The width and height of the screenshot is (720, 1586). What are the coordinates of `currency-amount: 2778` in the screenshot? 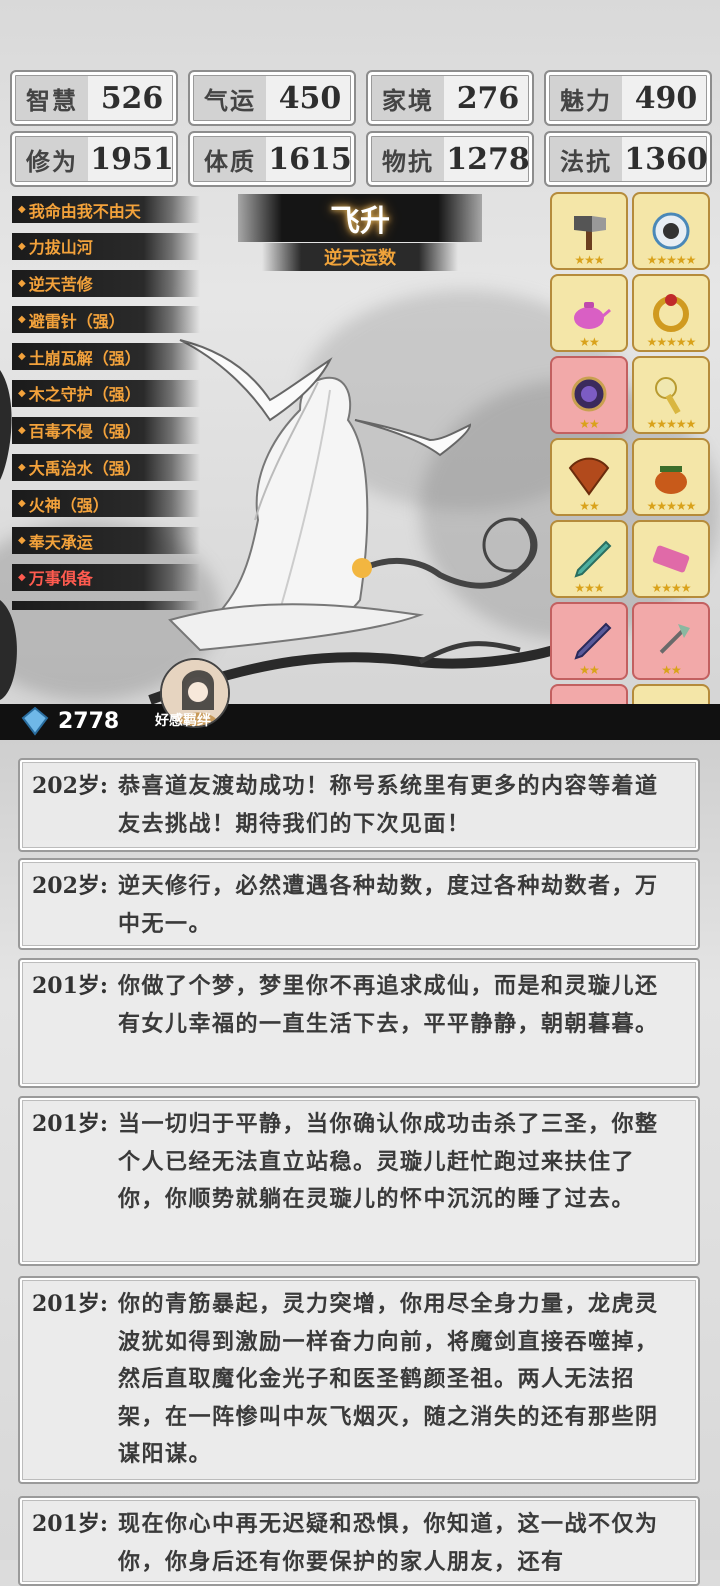 It's located at (89, 721).